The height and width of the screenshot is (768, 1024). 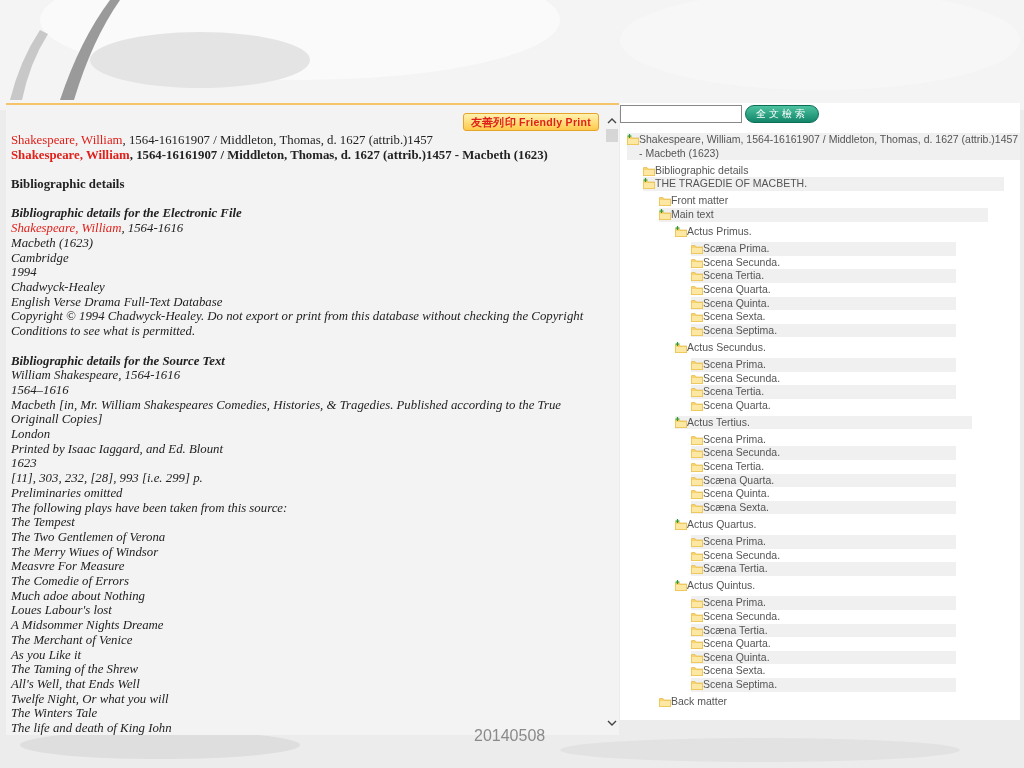 I want to click on search-field, so click(x=681, y=114).